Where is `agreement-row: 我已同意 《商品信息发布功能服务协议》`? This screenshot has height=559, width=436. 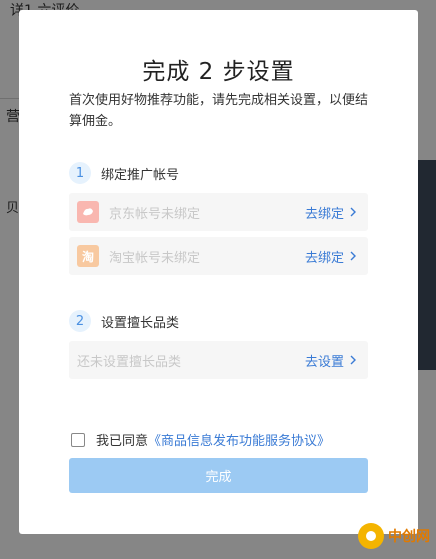 agreement-row: 我已同意 《商品信息发布功能服务协议》 is located at coordinates (200, 439).